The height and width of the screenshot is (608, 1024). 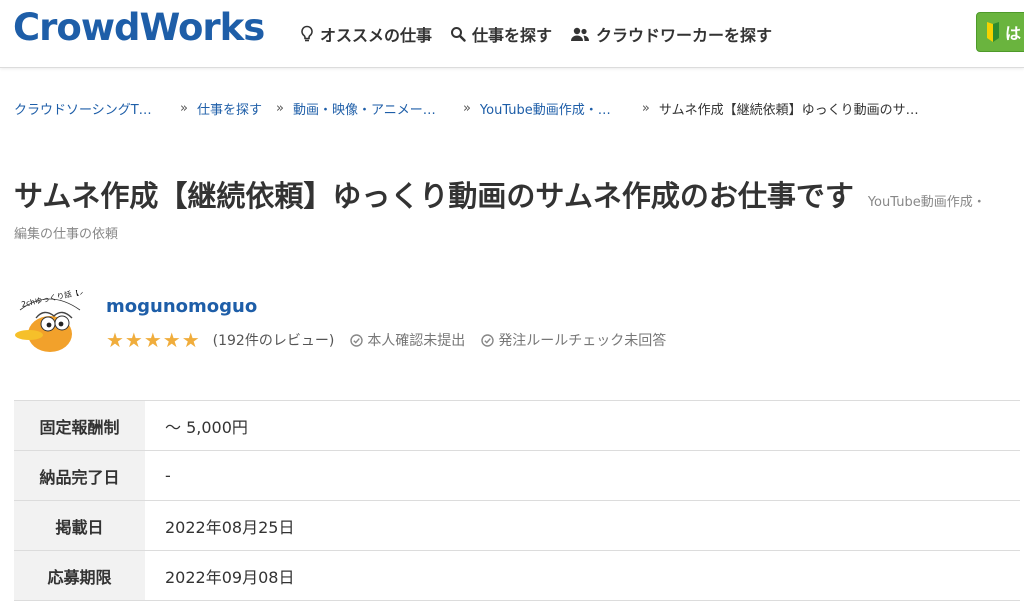 What do you see at coordinates (434, 196) in the screenshot?
I see `page-title: サムネ作成【継続依頼】ゆっくり動画のサムネ作成のお仕事です` at bounding box center [434, 196].